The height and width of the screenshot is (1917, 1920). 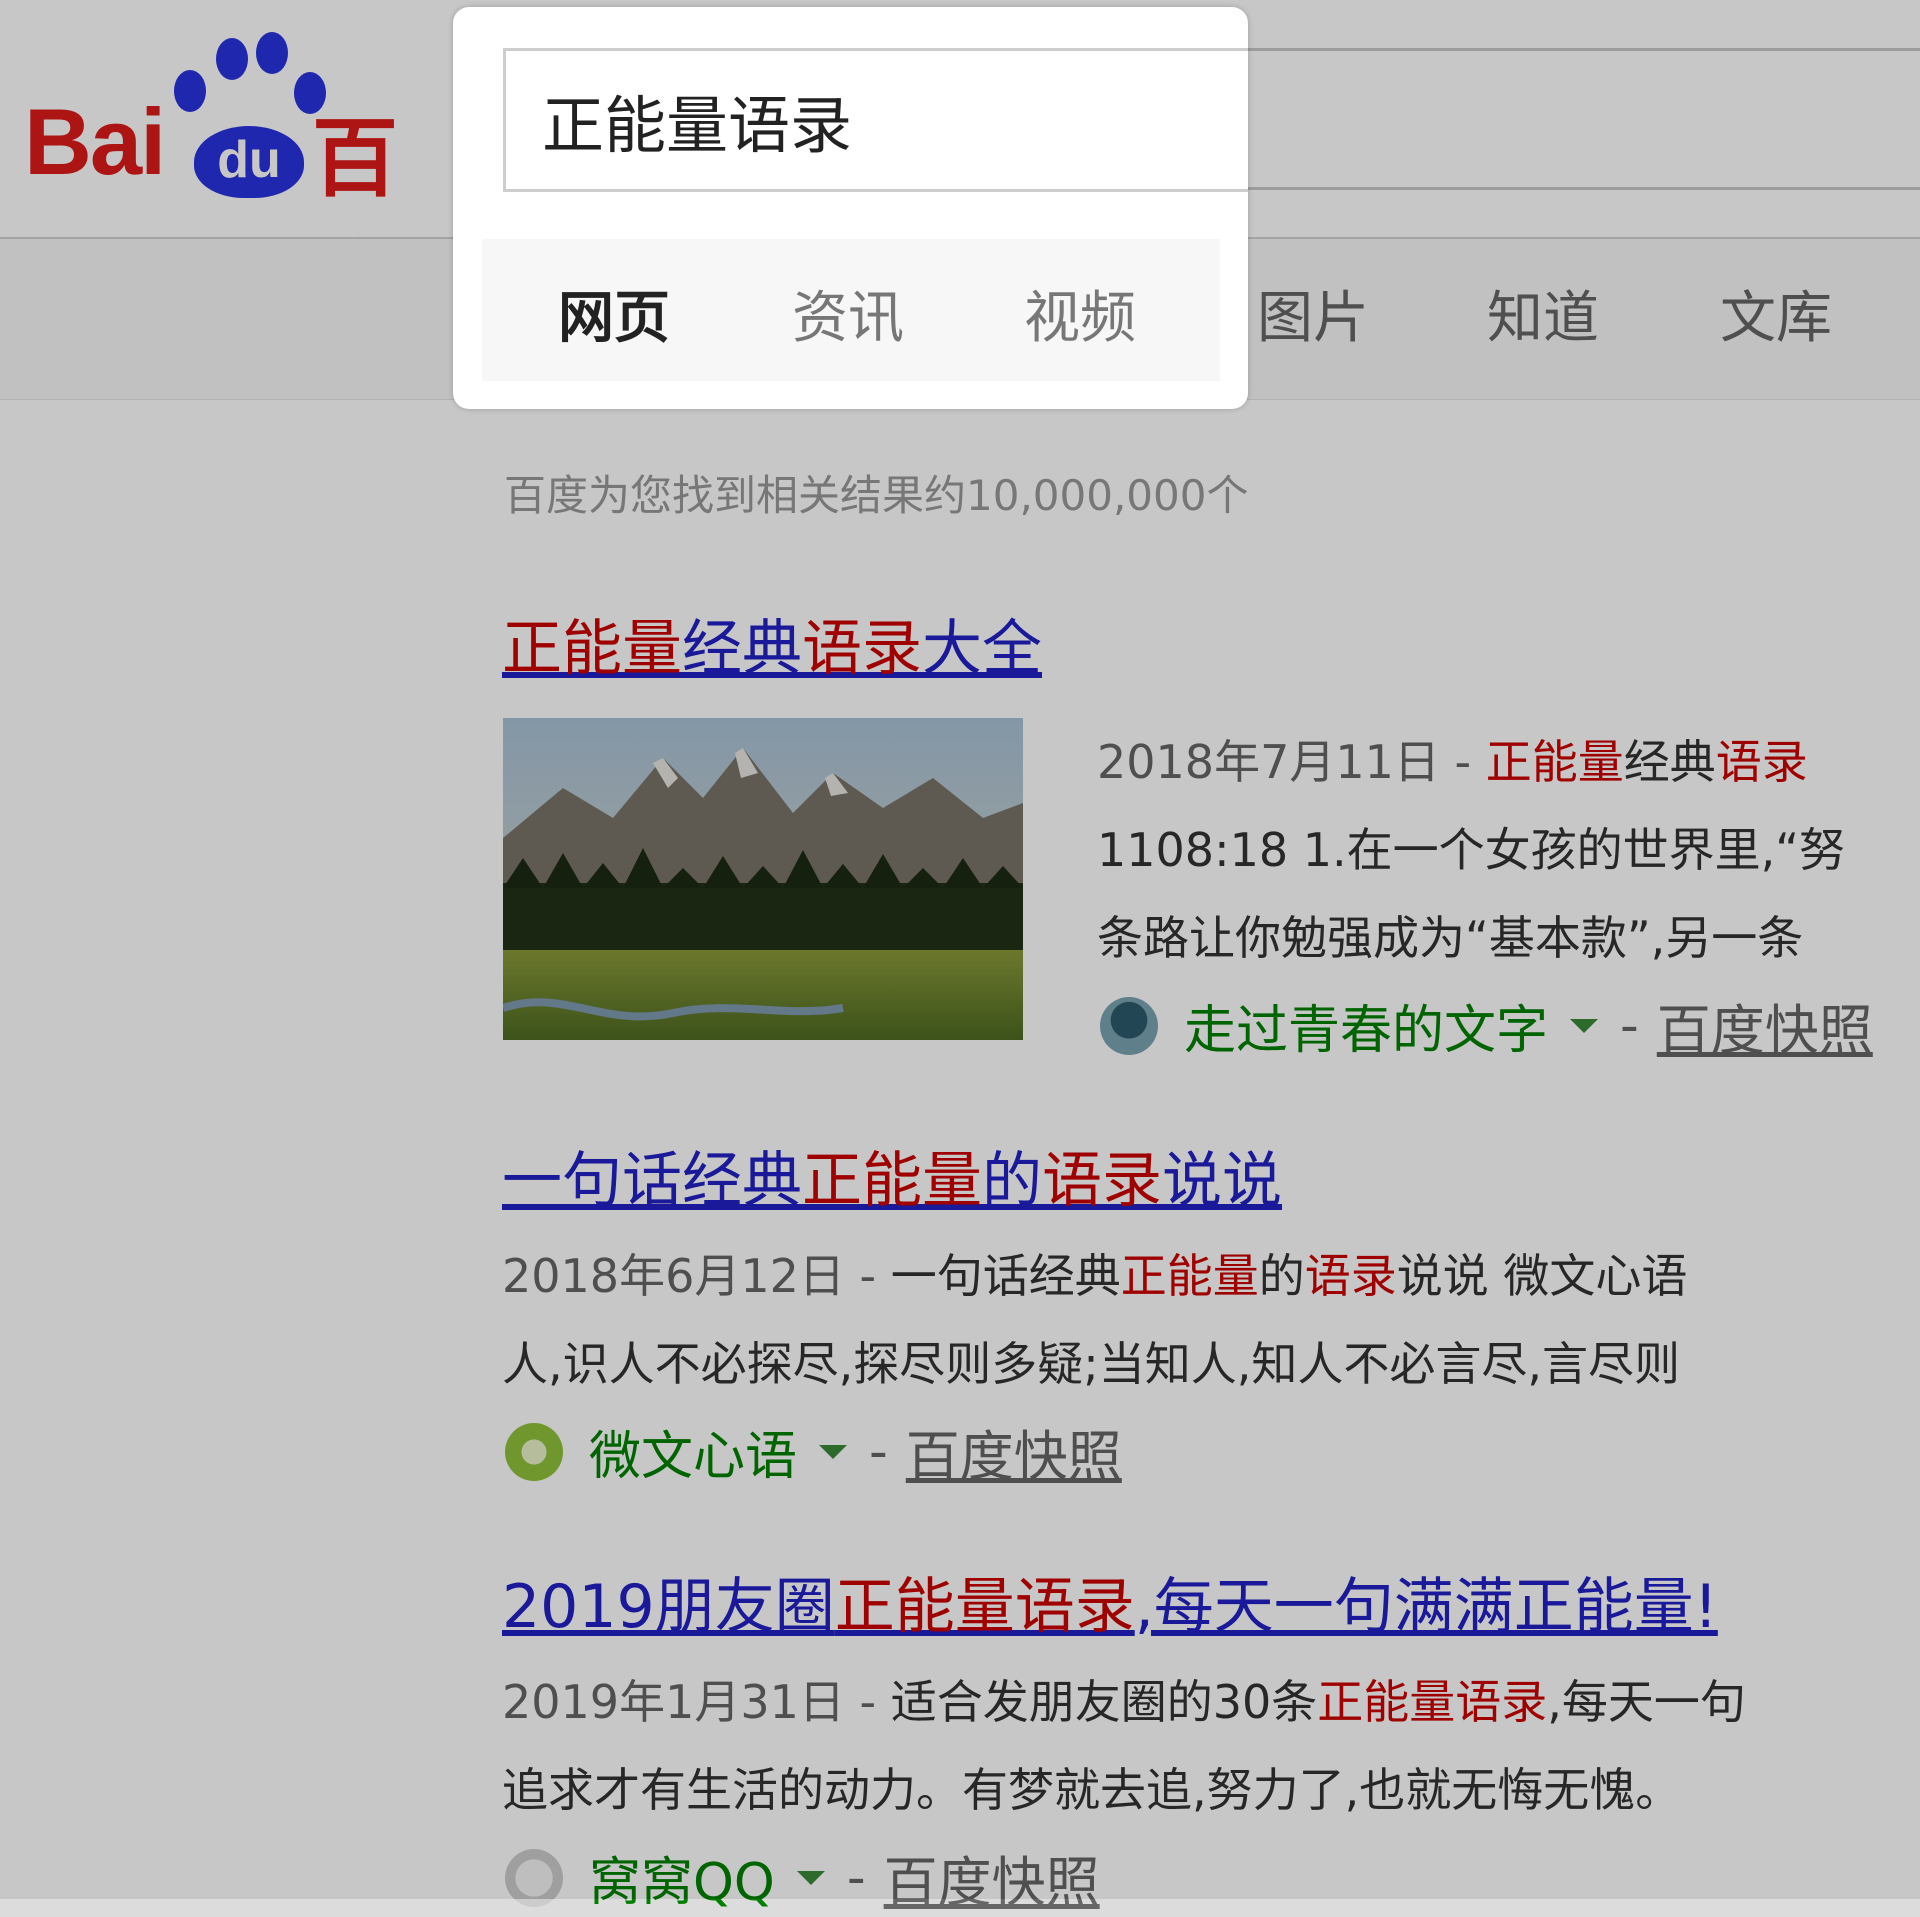 I want to click on result-3-line-2: 追求才有生活的动力。有梦就去追,努力了,也就无悔无愧。, so click(x=1092, y=1790).